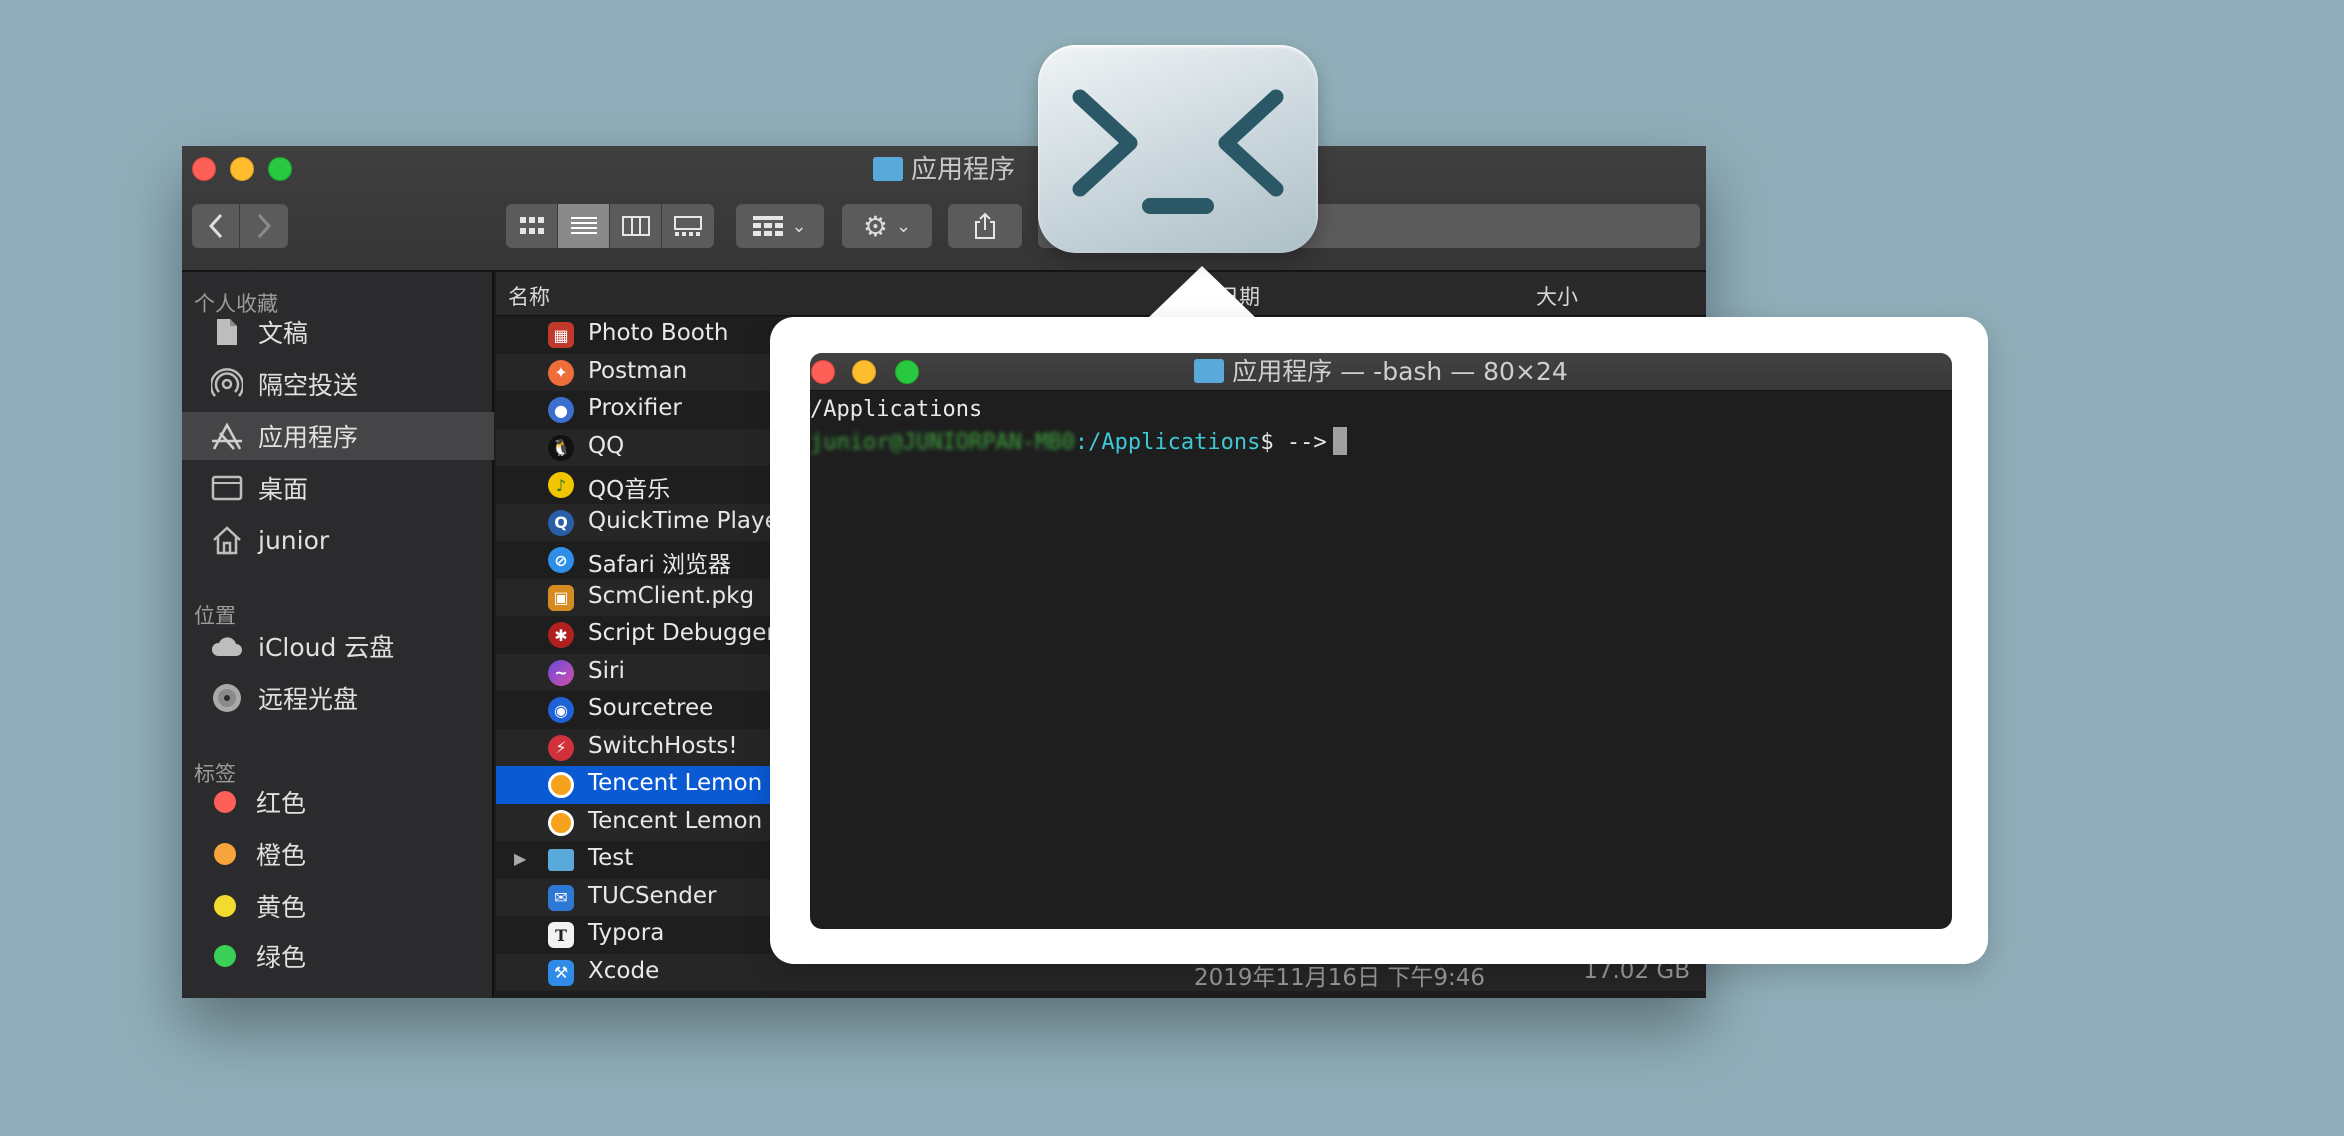  I want to click on chevron-right-icon, so click(264, 226).